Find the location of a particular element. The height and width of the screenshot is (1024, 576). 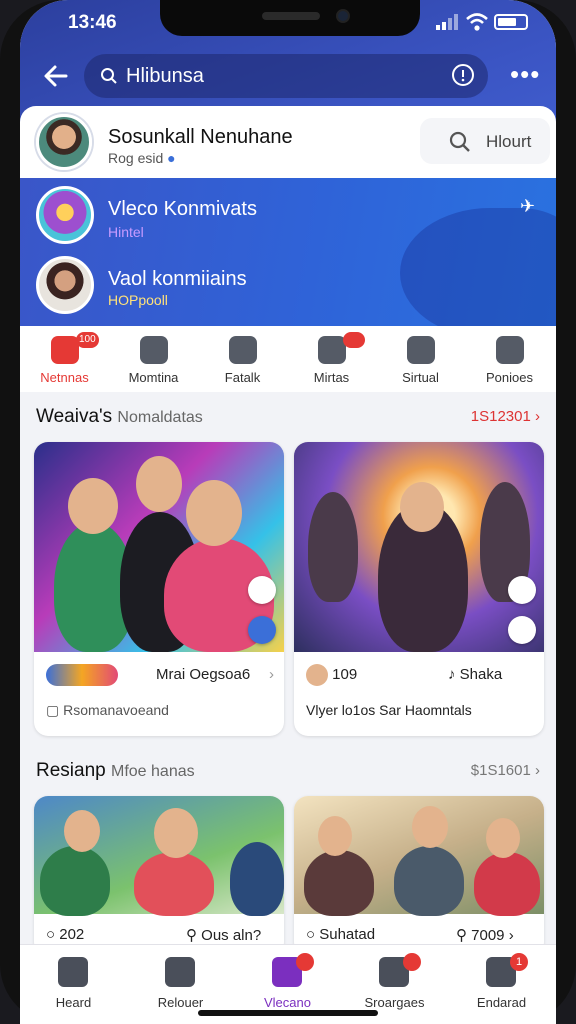

profile-subtitle: Rog esid ● is located at coordinates (142, 158).